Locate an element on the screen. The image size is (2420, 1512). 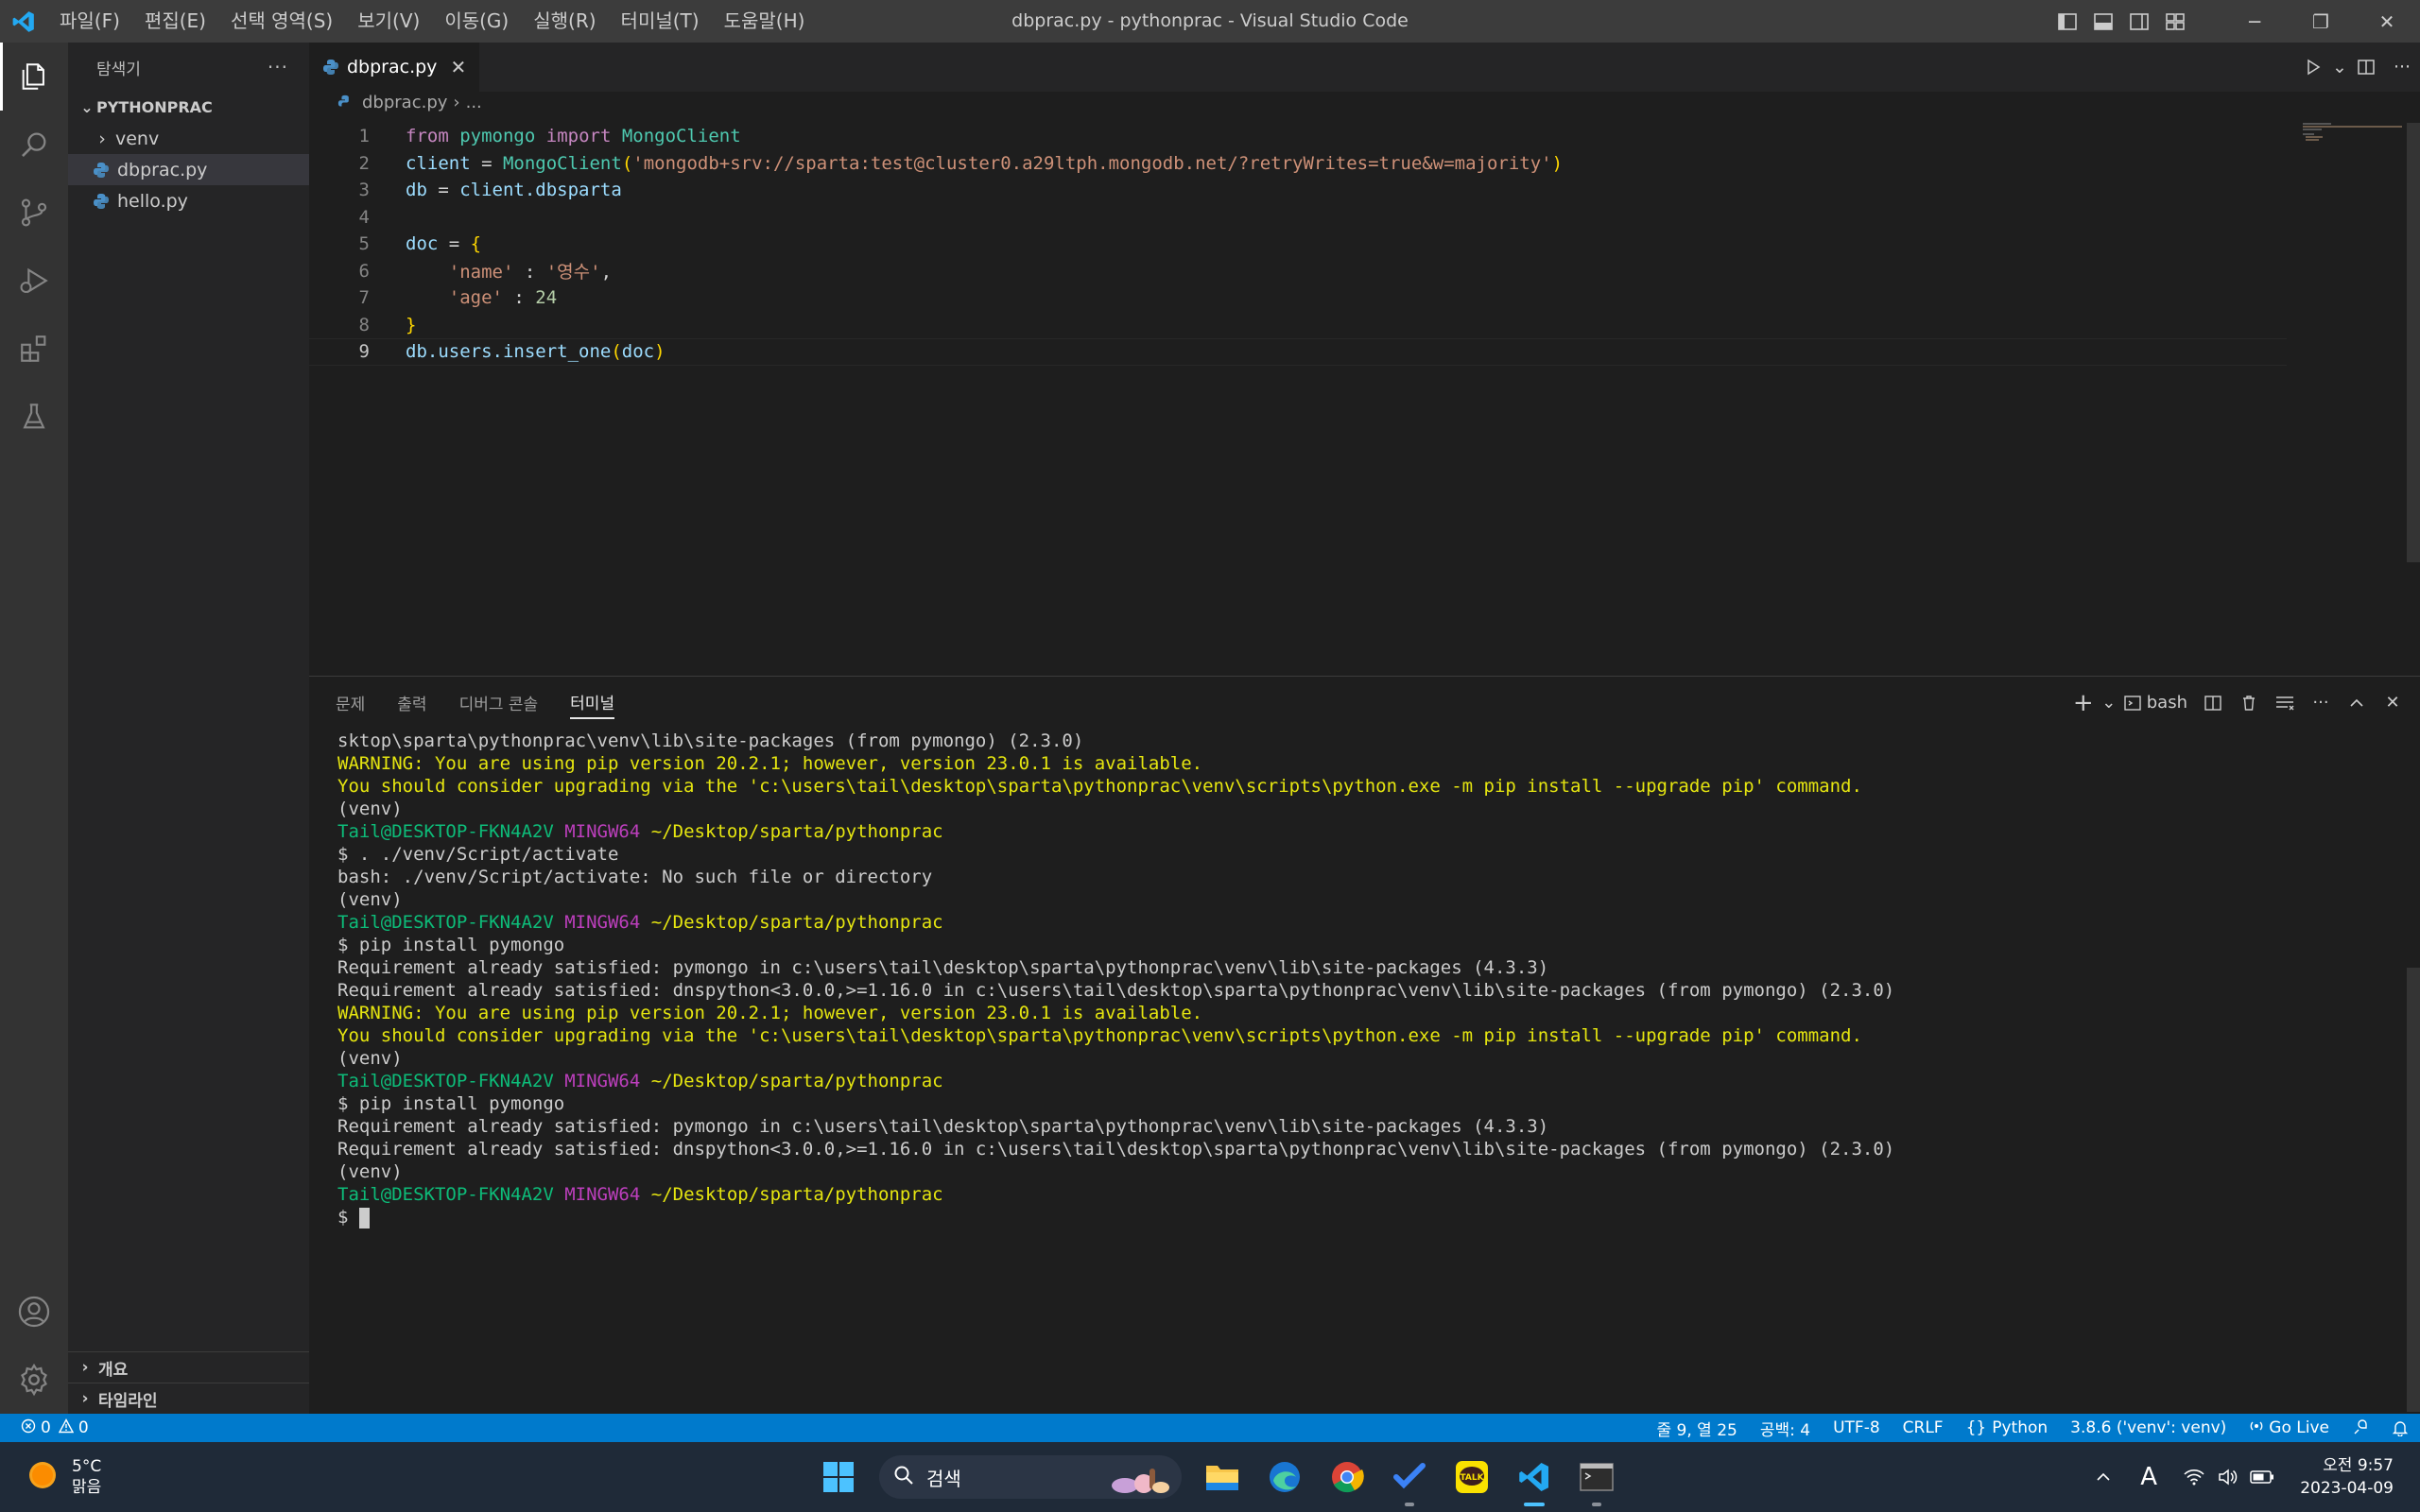
breadcrumb-file: dbprac.py is located at coordinates (405, 102).